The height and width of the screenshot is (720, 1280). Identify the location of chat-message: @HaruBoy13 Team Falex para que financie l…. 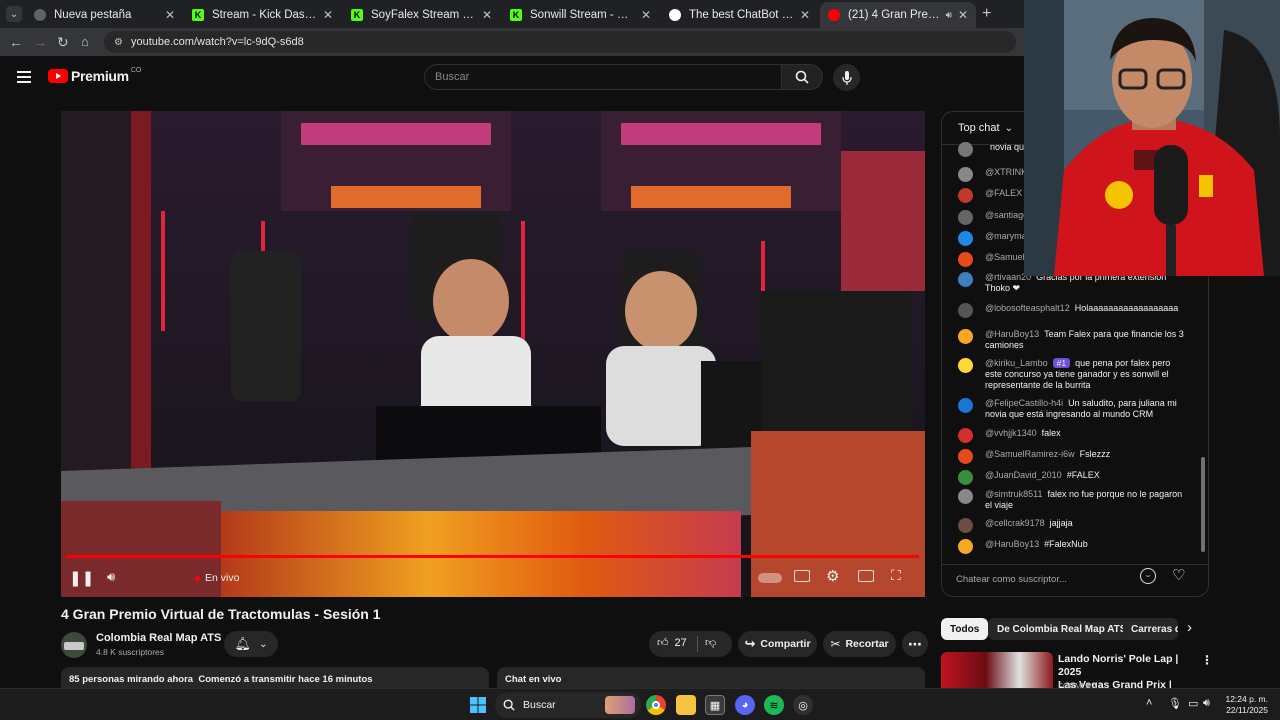
(1073, 340).